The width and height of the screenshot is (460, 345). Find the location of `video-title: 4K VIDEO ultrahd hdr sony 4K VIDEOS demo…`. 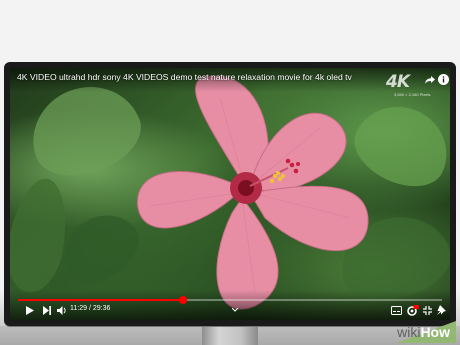

video-title: 4K VIDEO ultrahd hdr sony 4K VIDEOS demo… is located at coordinates (184, 77).